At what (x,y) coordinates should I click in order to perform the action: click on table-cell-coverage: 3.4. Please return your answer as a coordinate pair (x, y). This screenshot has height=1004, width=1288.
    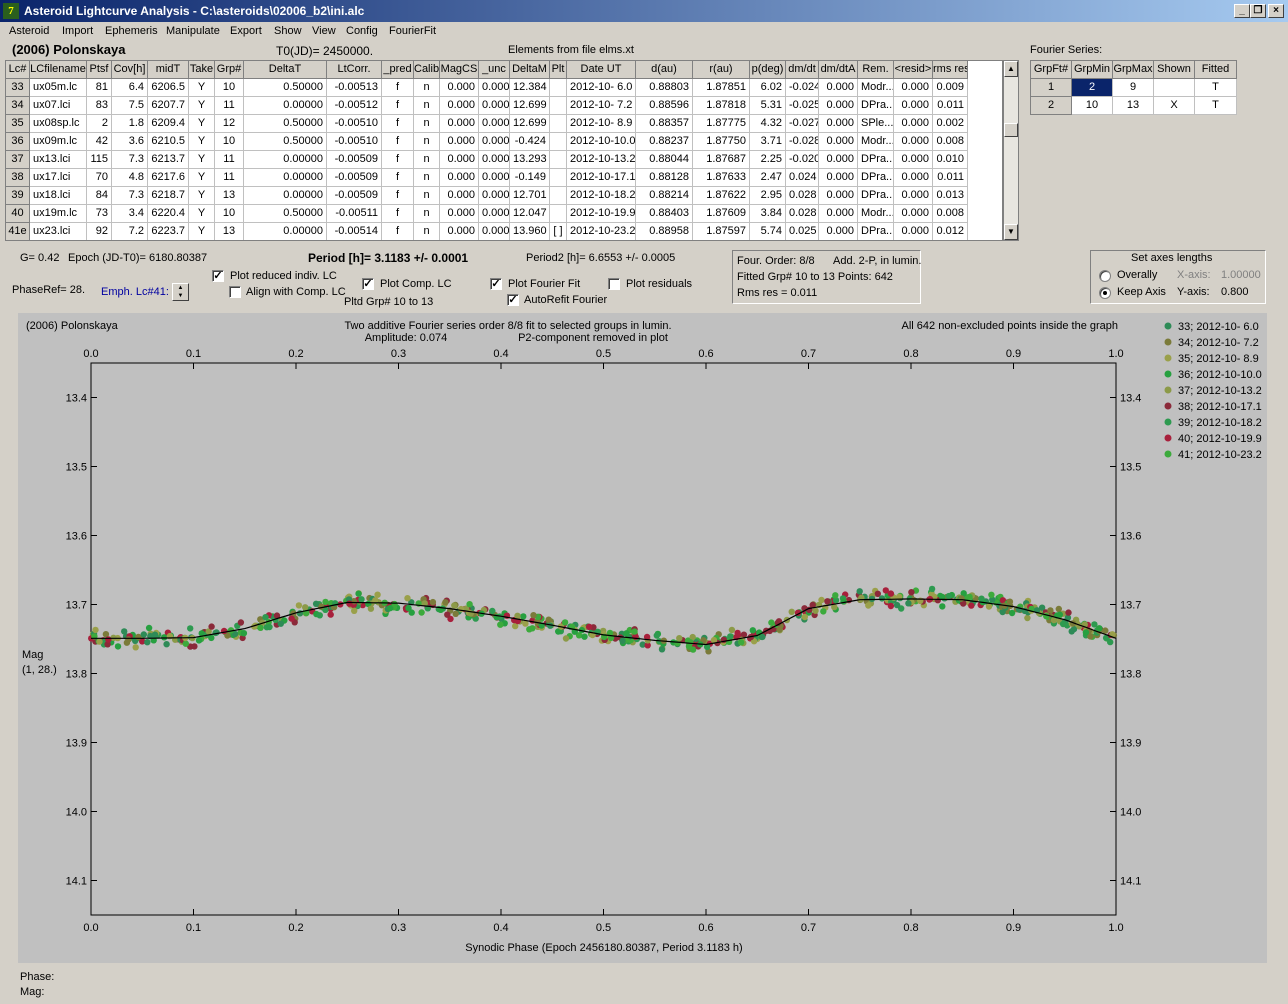
    Looking at the image, I should click on (130, 214).